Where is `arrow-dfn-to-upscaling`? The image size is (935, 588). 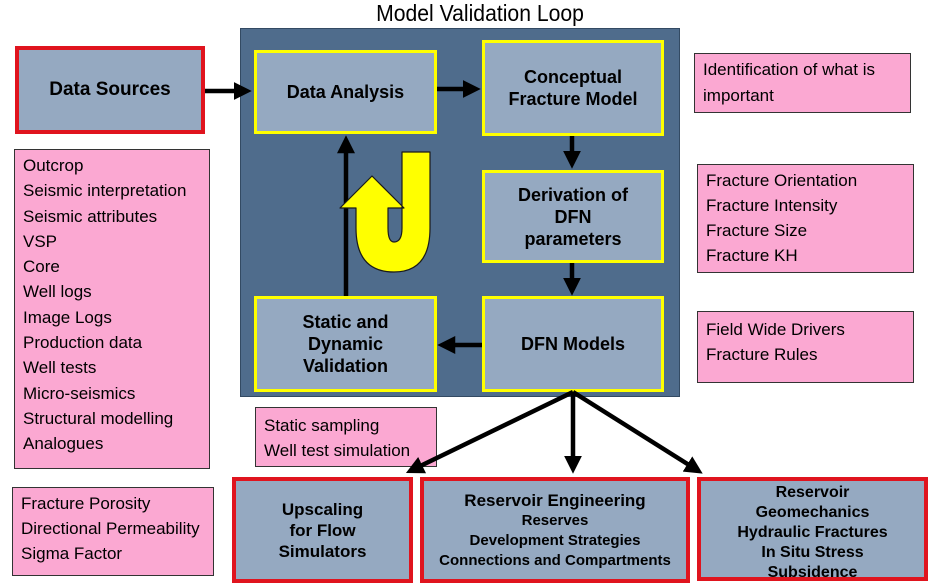 arrow-dfn-to-upscaling is located at coordinates (489, 431).